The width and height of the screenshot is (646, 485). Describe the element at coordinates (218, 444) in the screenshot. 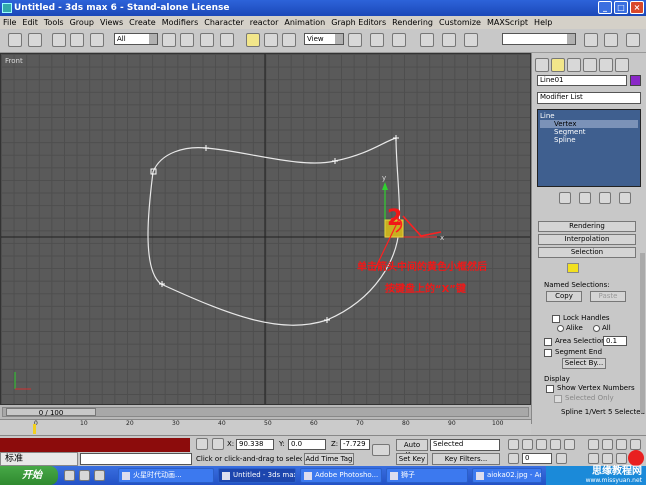

I see `absolute-mode-icon` at that location.